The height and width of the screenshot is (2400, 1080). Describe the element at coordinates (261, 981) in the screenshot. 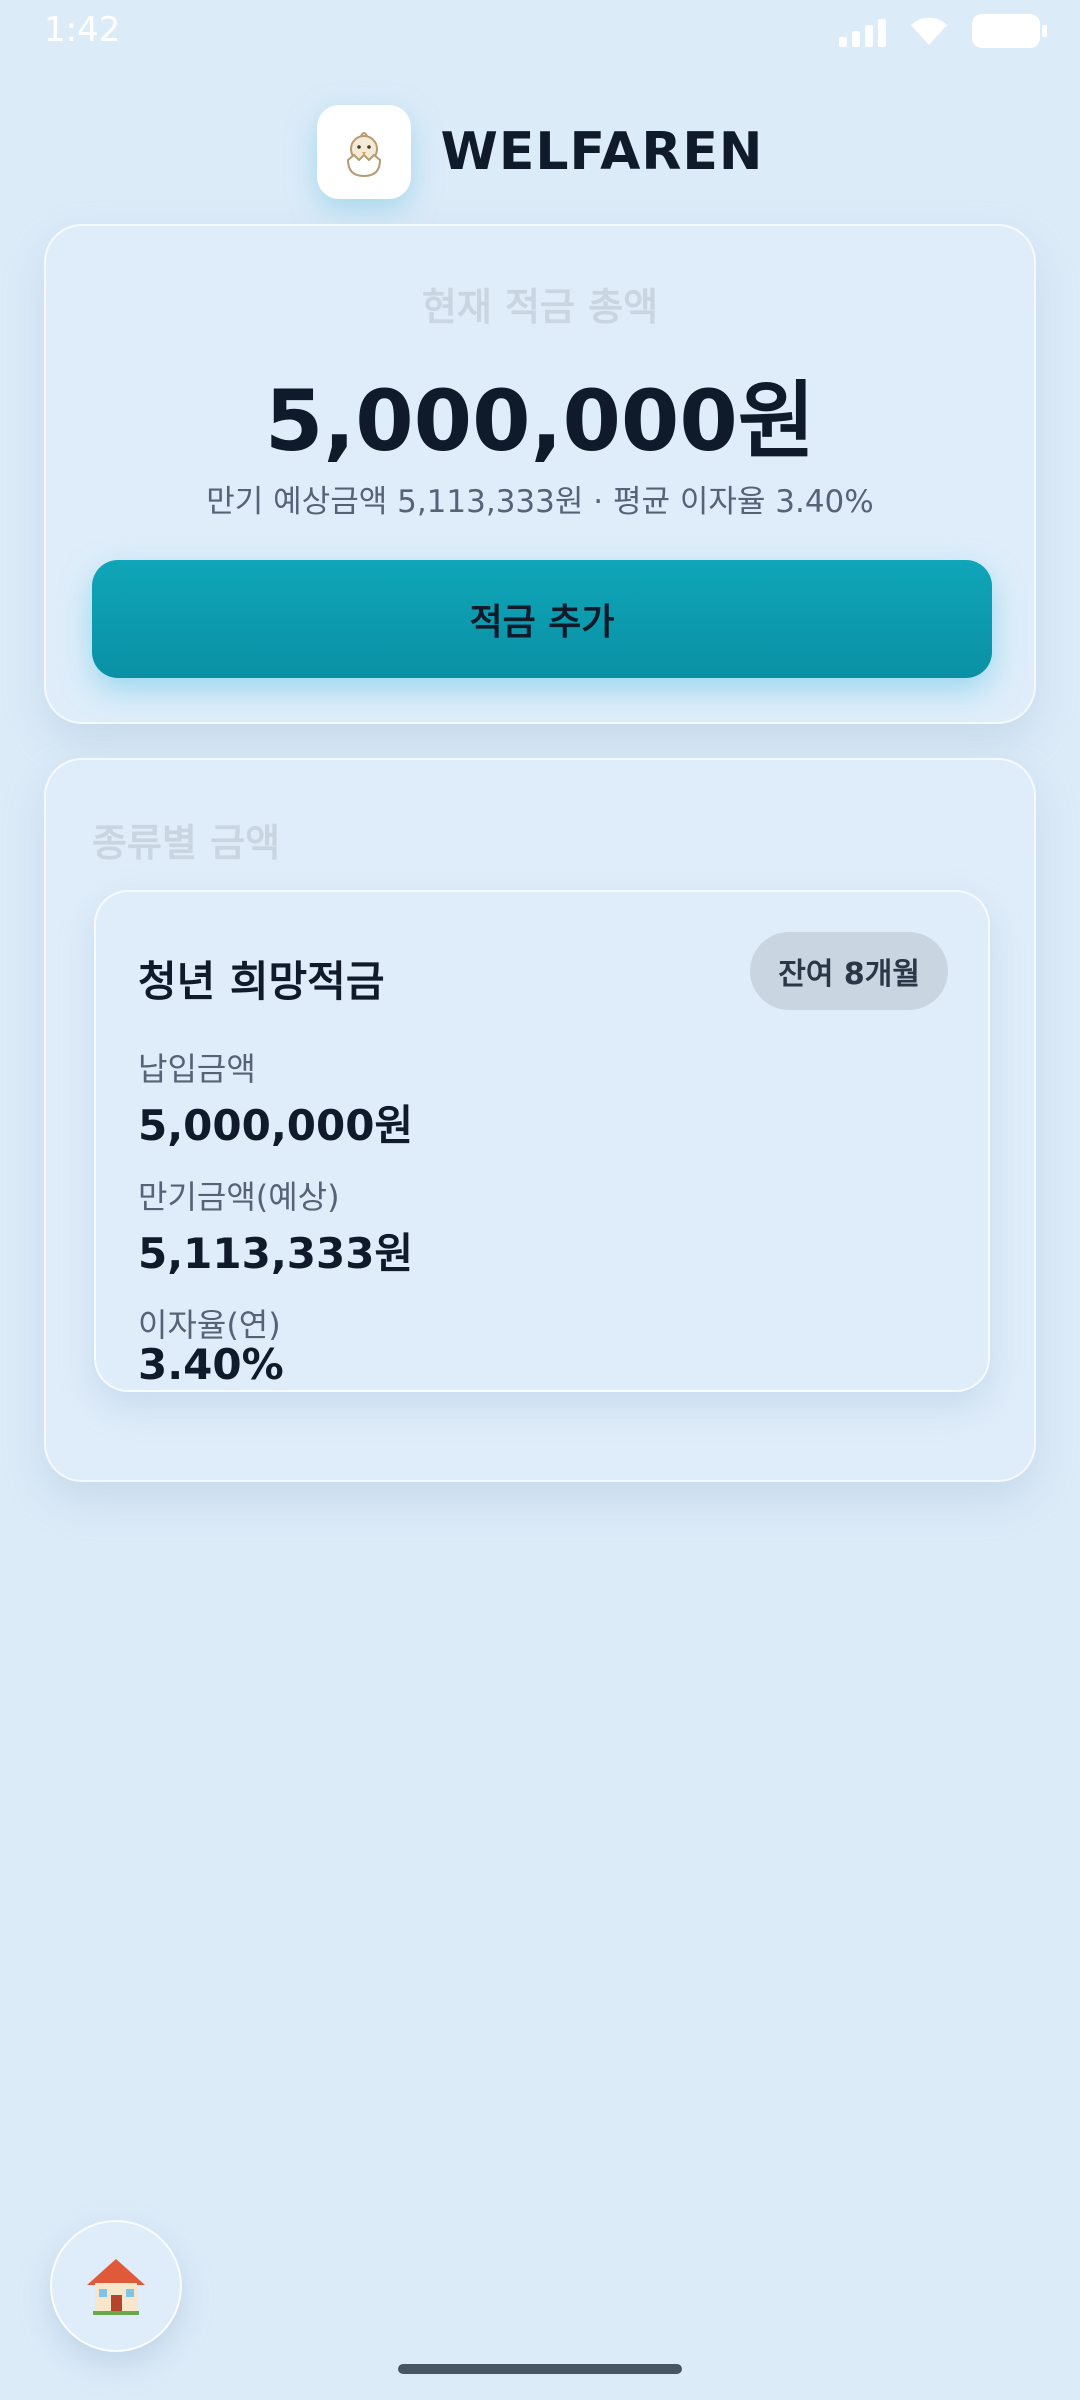

I see `product-name: 청년 희망적금` at that location.